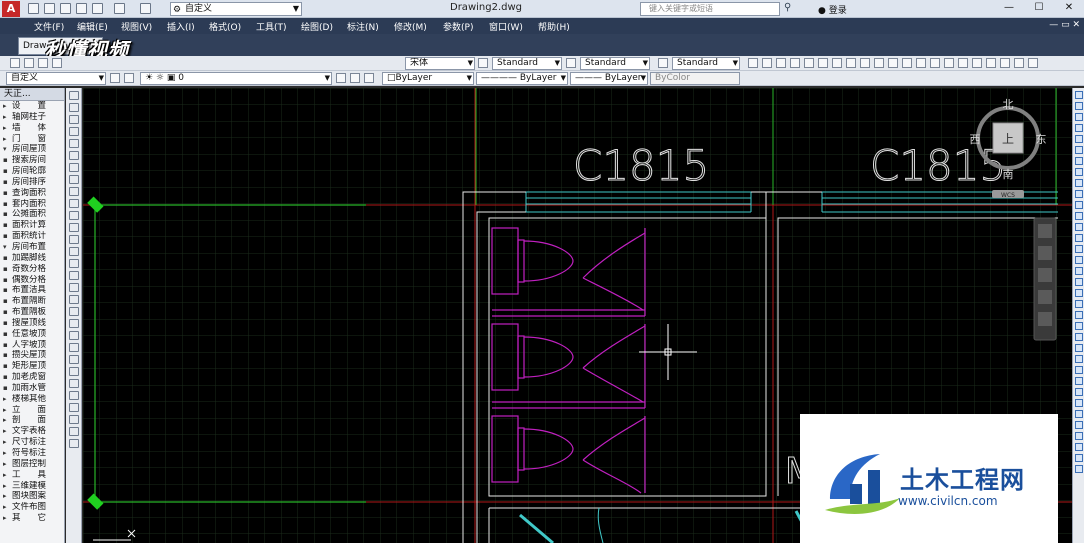 Image resolution: width=1084 pixels, height=543 pixels. Describe the element at coordinates (341, 78) in the screenshot. I see `make-current-icon` at that location.